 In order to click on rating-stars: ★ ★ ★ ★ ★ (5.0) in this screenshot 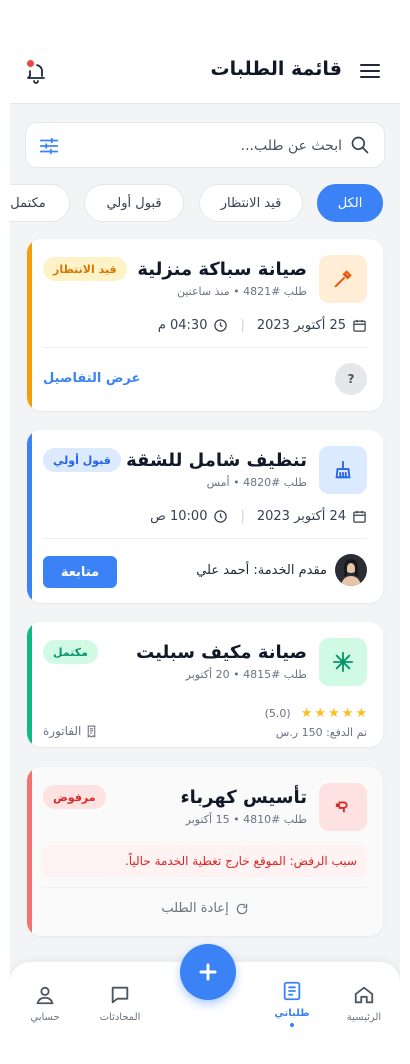, I will do `click(316, 713)`.